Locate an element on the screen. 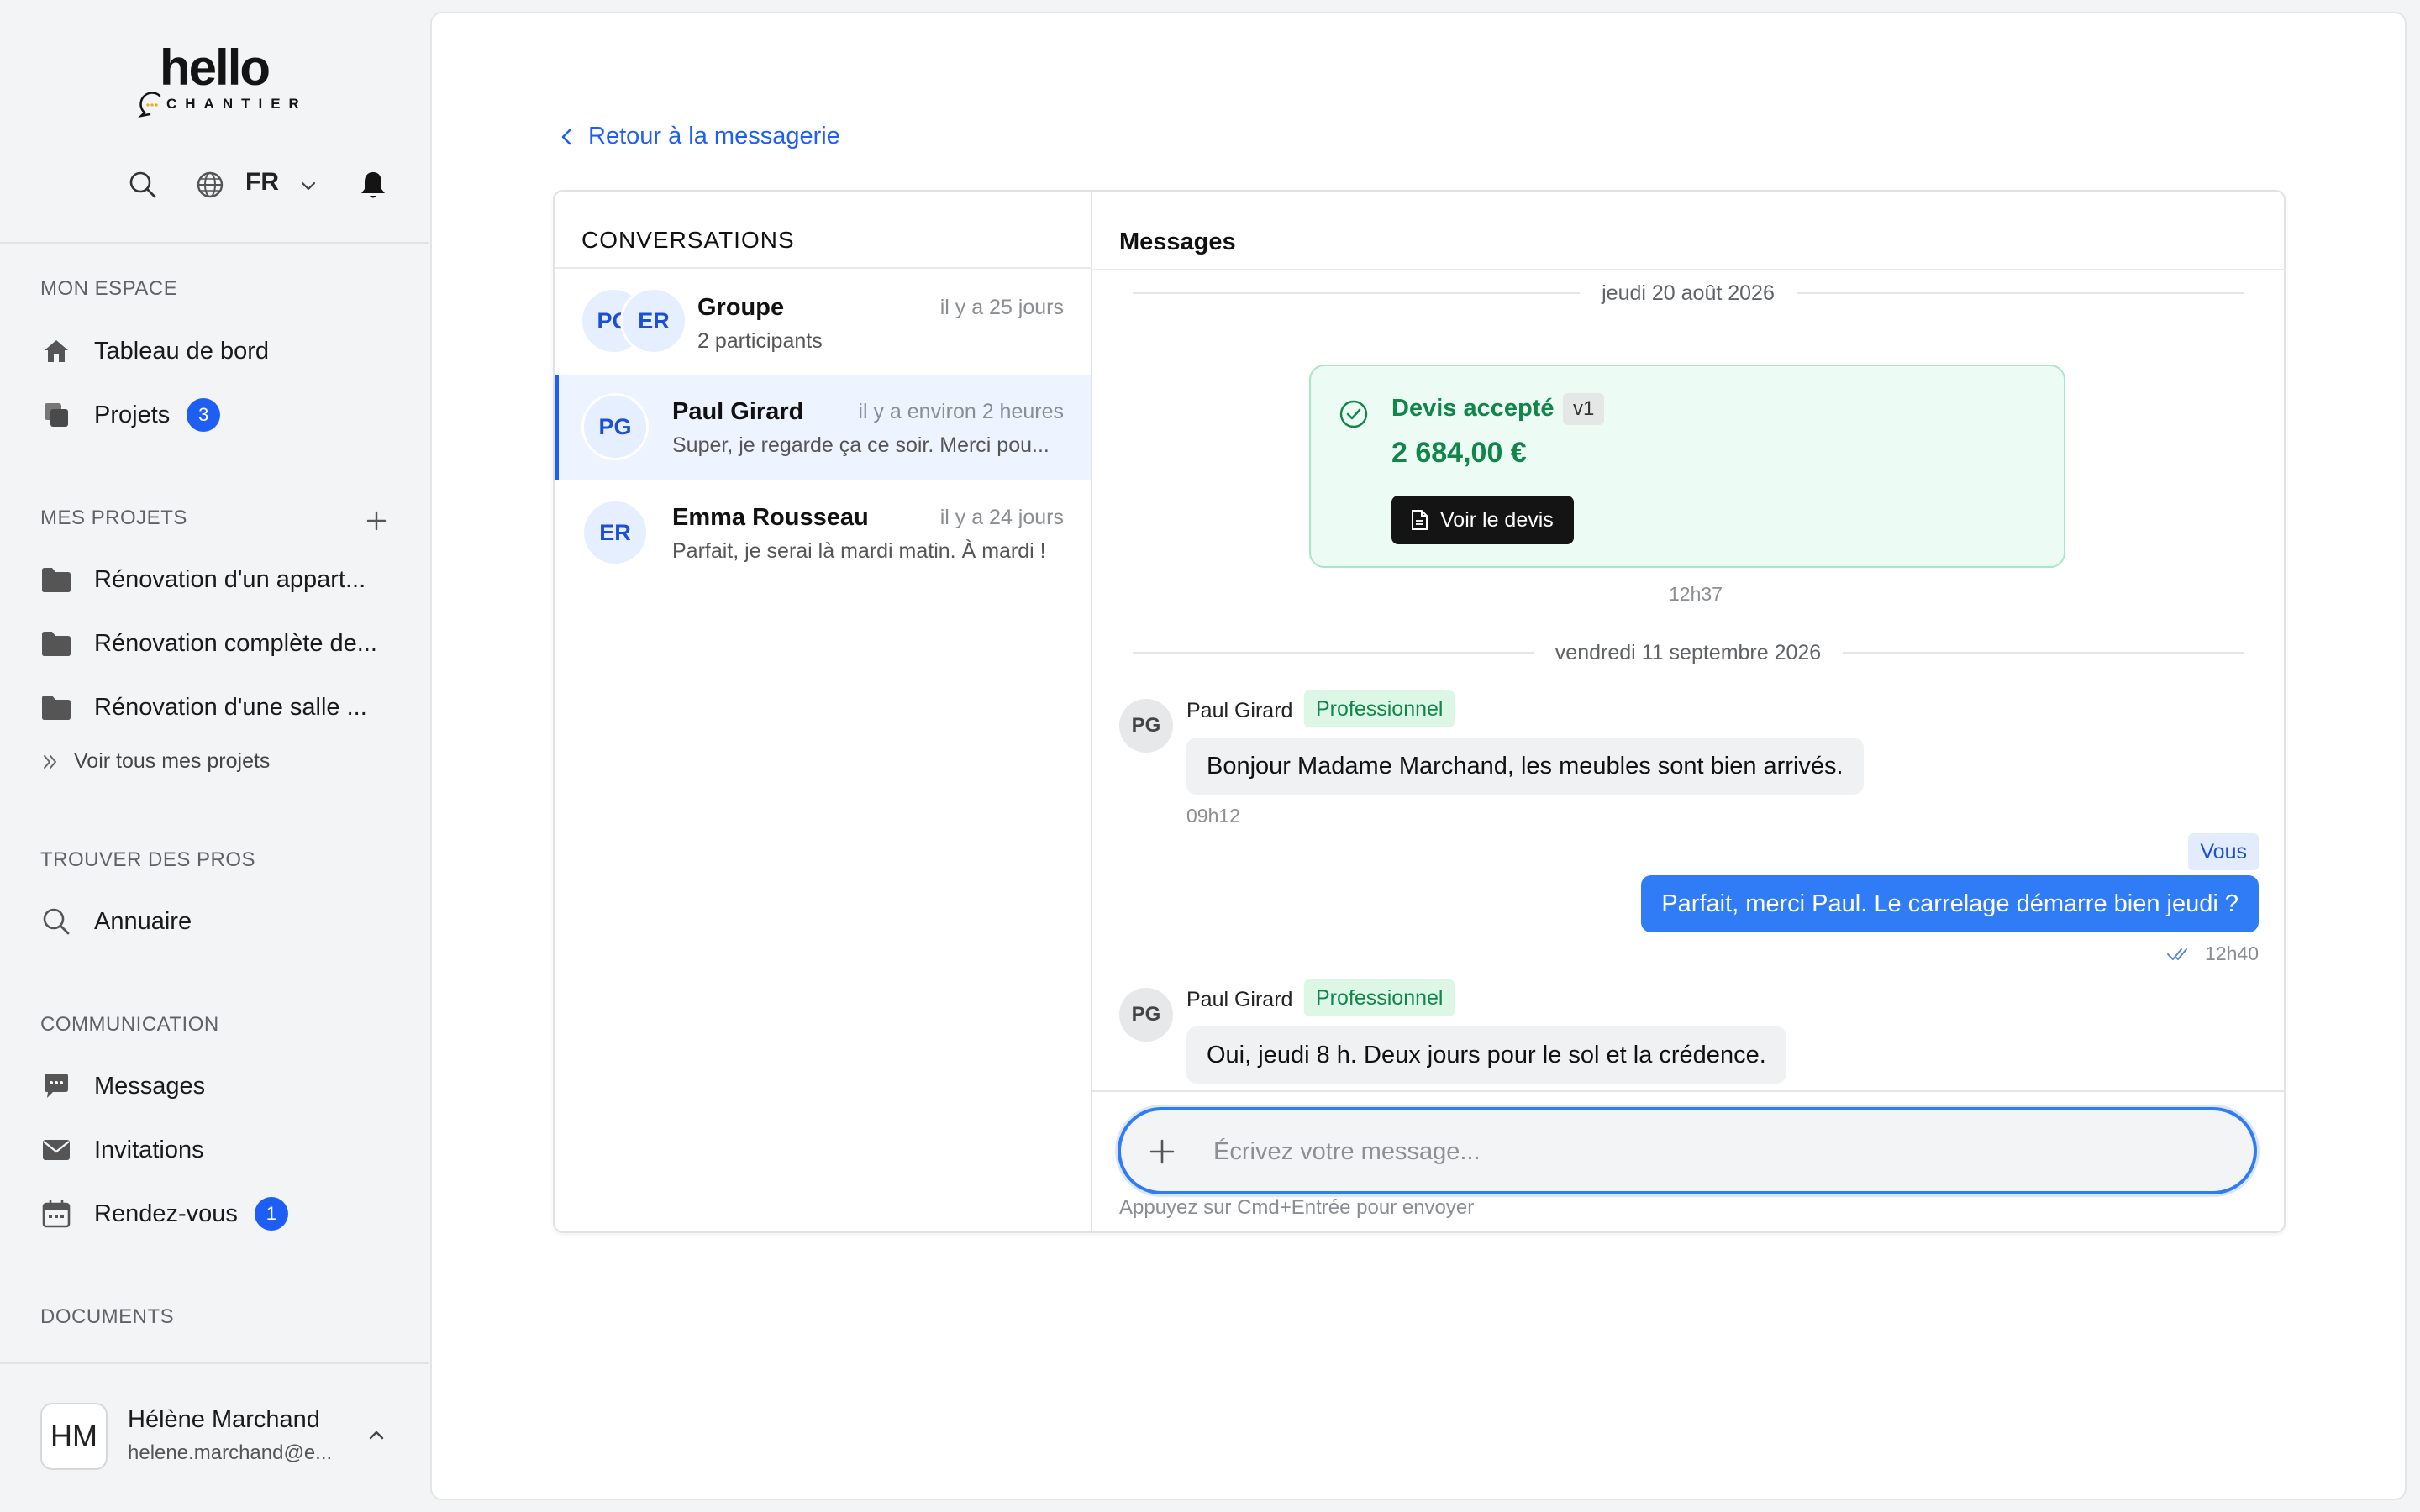 The image size is (2420, 1512). chevron-left-icon is located at coordinates (566, 136).